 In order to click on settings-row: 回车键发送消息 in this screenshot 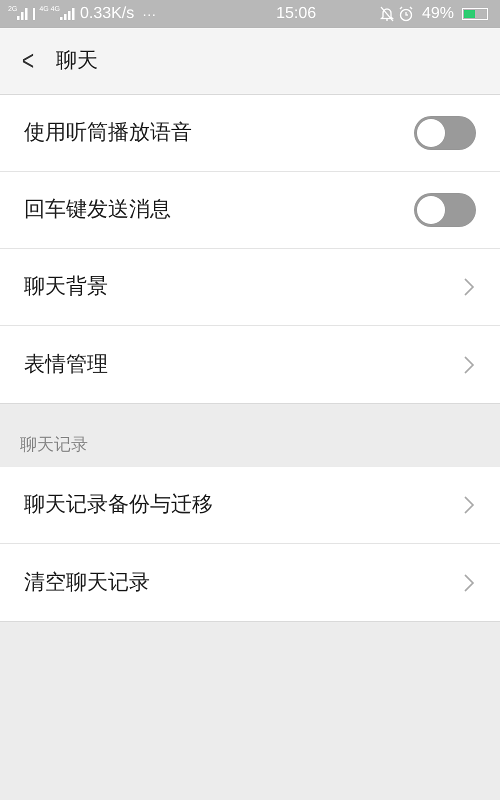, I will do `click(250, 210)`.